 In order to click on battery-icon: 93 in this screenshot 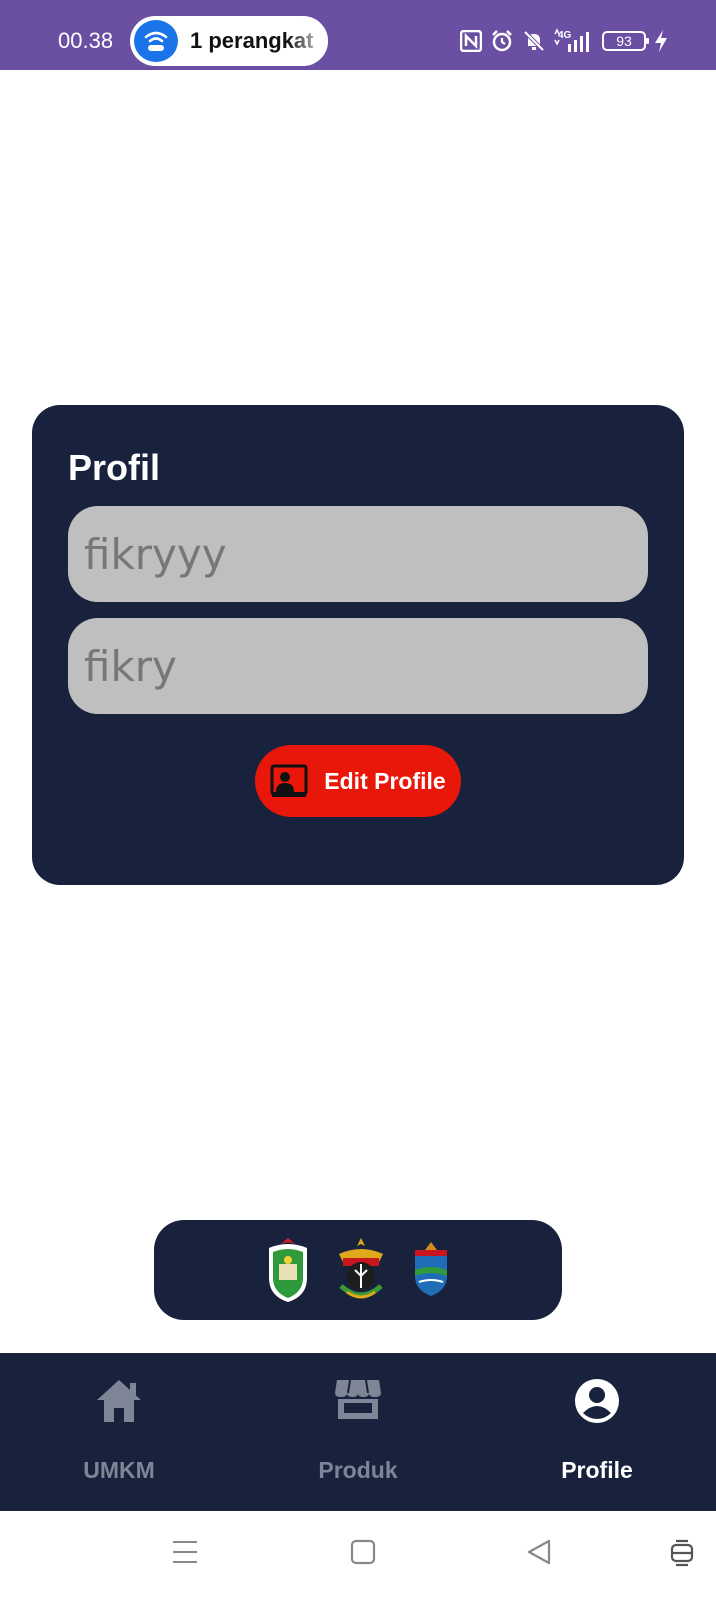, I will do `click(625, 41)`.